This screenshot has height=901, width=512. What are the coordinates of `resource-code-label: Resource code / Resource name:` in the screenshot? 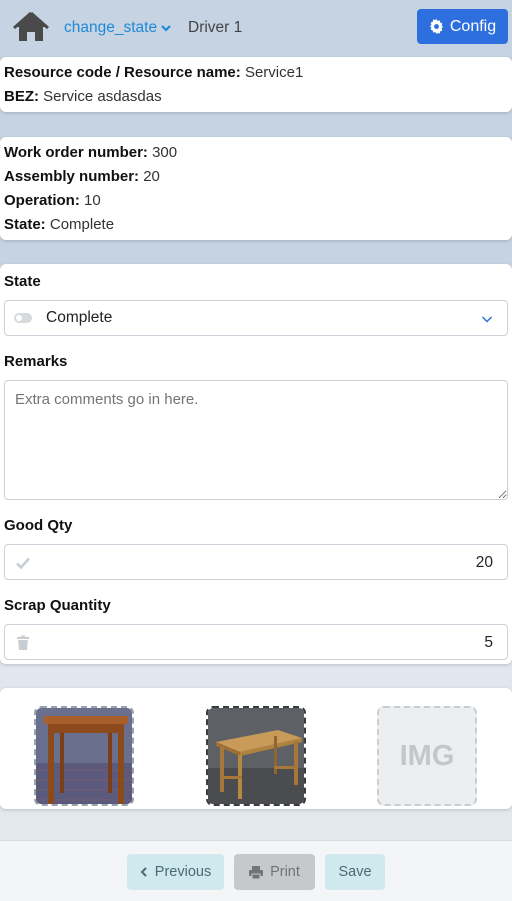 It's located at (122, 72).